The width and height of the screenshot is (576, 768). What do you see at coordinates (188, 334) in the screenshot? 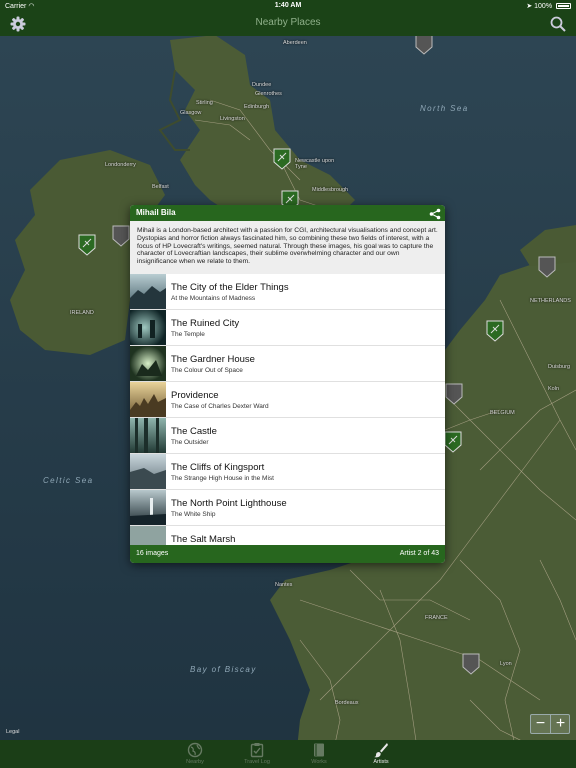
I see `story-title: The Temple` at bounding box center [188, 334].